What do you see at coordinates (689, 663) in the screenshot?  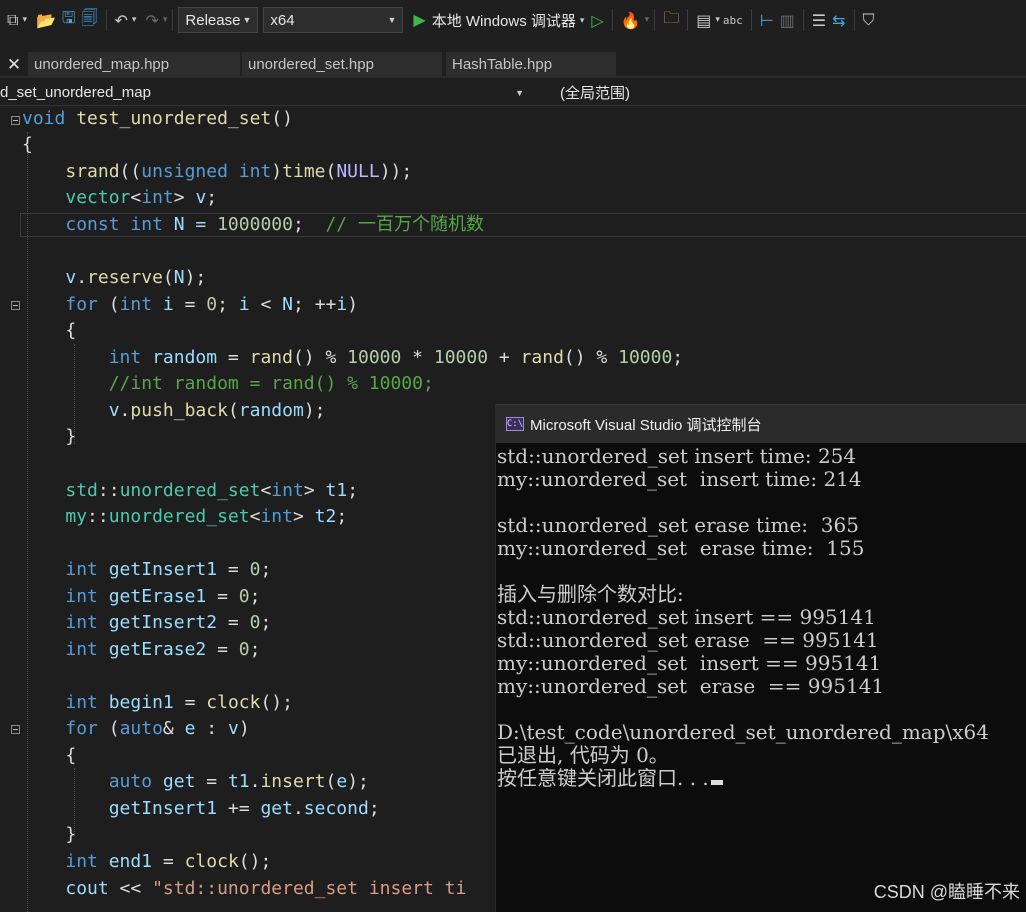 I see `console-line: my::unordered_set insert == 995141` at bounding box center [689, 663].